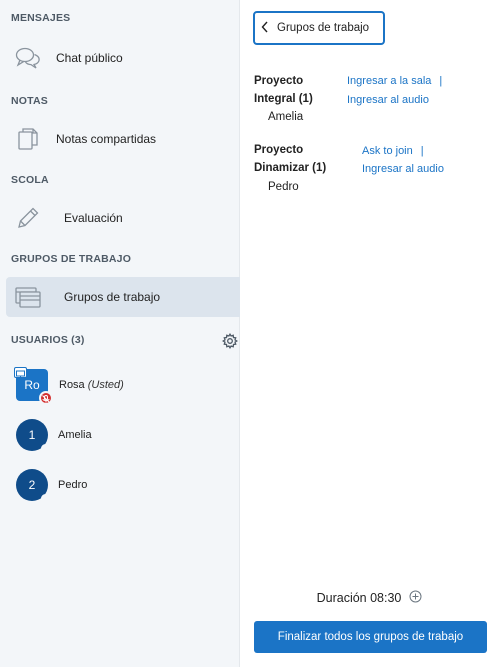 The width and height of the screenshot is (498, 667). What do you see at coordinates (387, 151) in the screenshot?
I see `ask-to-join-link: Ask to join` at bounding box center [387, 151].